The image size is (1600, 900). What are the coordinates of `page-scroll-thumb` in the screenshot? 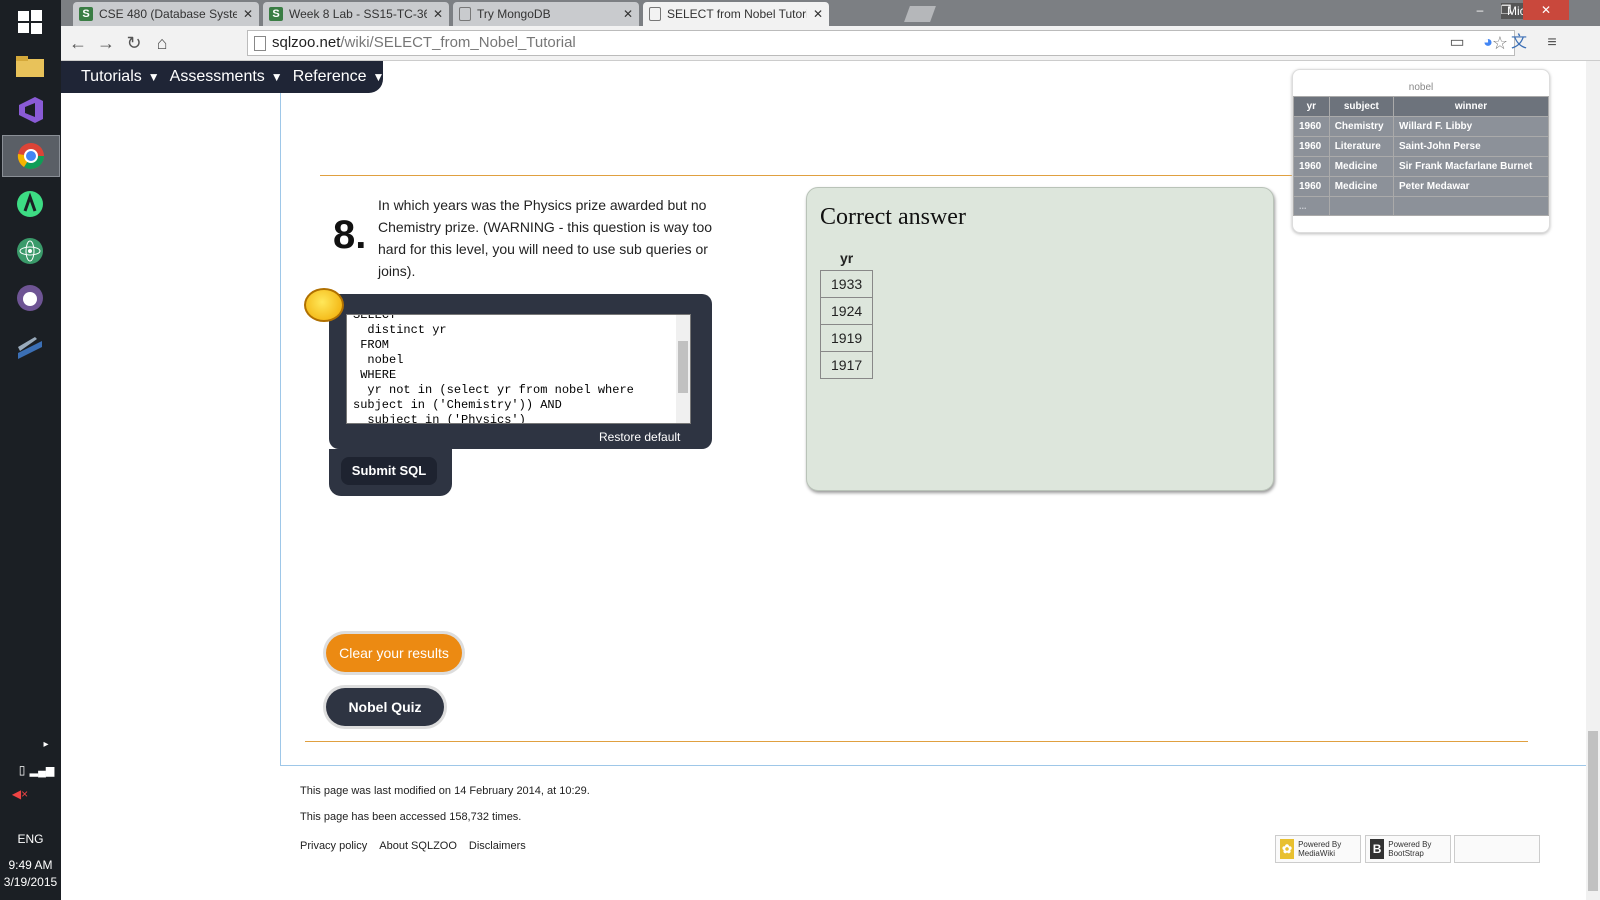 It's located at (1593, 811).